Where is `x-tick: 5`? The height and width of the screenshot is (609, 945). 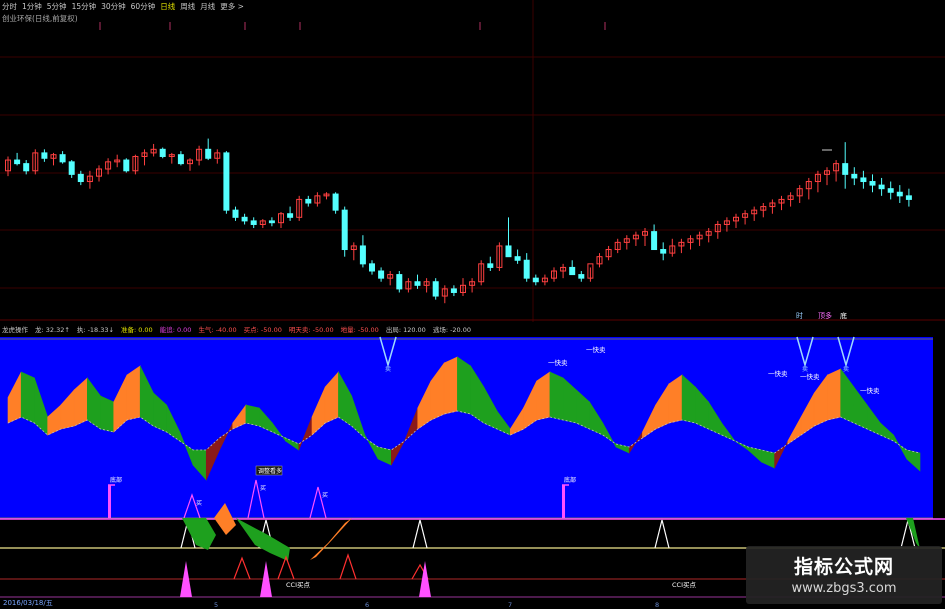
x-tick: 5 is located at coordinates (216, 605).